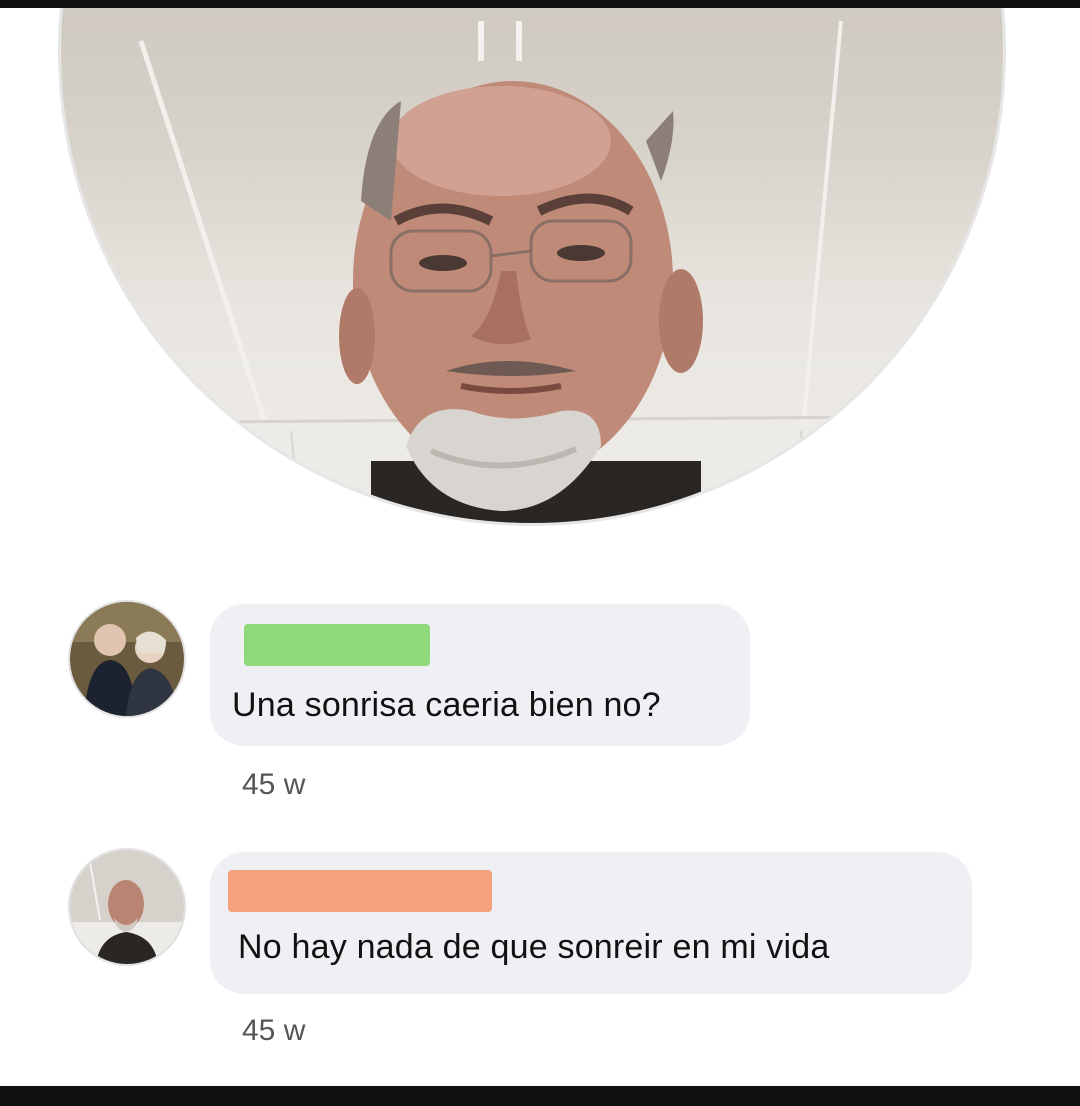  I want to click on comment-2-timestamp: 45 w, so click(273, 1031).